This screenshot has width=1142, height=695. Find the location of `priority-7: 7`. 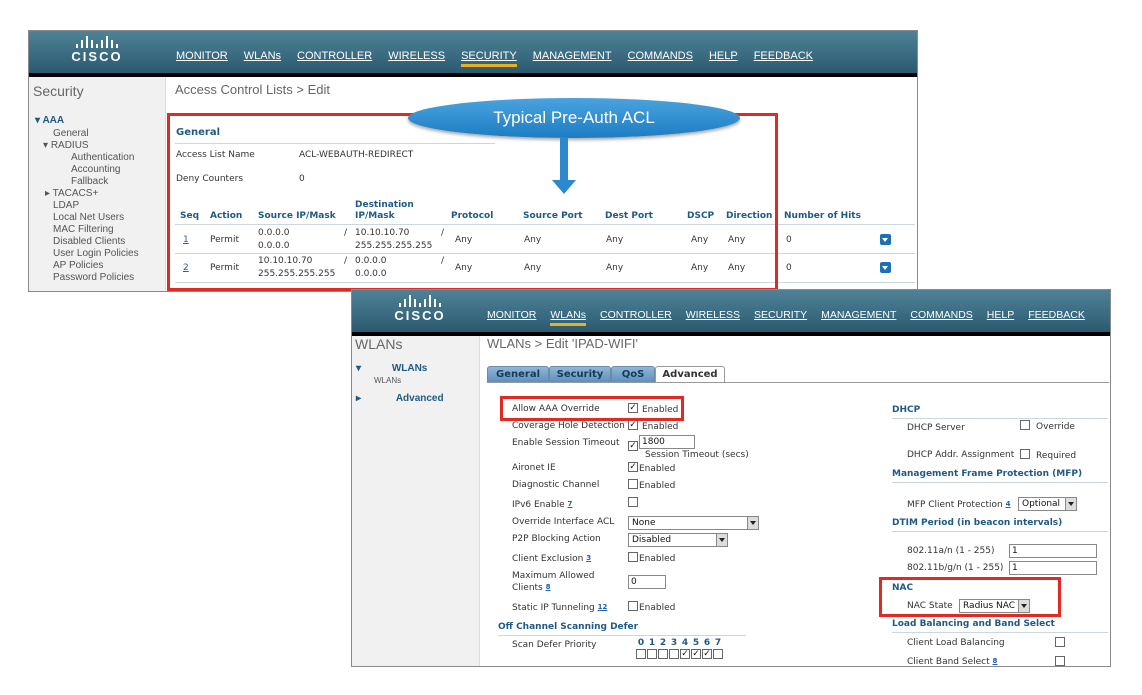

priority-7: 7 is located at coordinates (718, 648).